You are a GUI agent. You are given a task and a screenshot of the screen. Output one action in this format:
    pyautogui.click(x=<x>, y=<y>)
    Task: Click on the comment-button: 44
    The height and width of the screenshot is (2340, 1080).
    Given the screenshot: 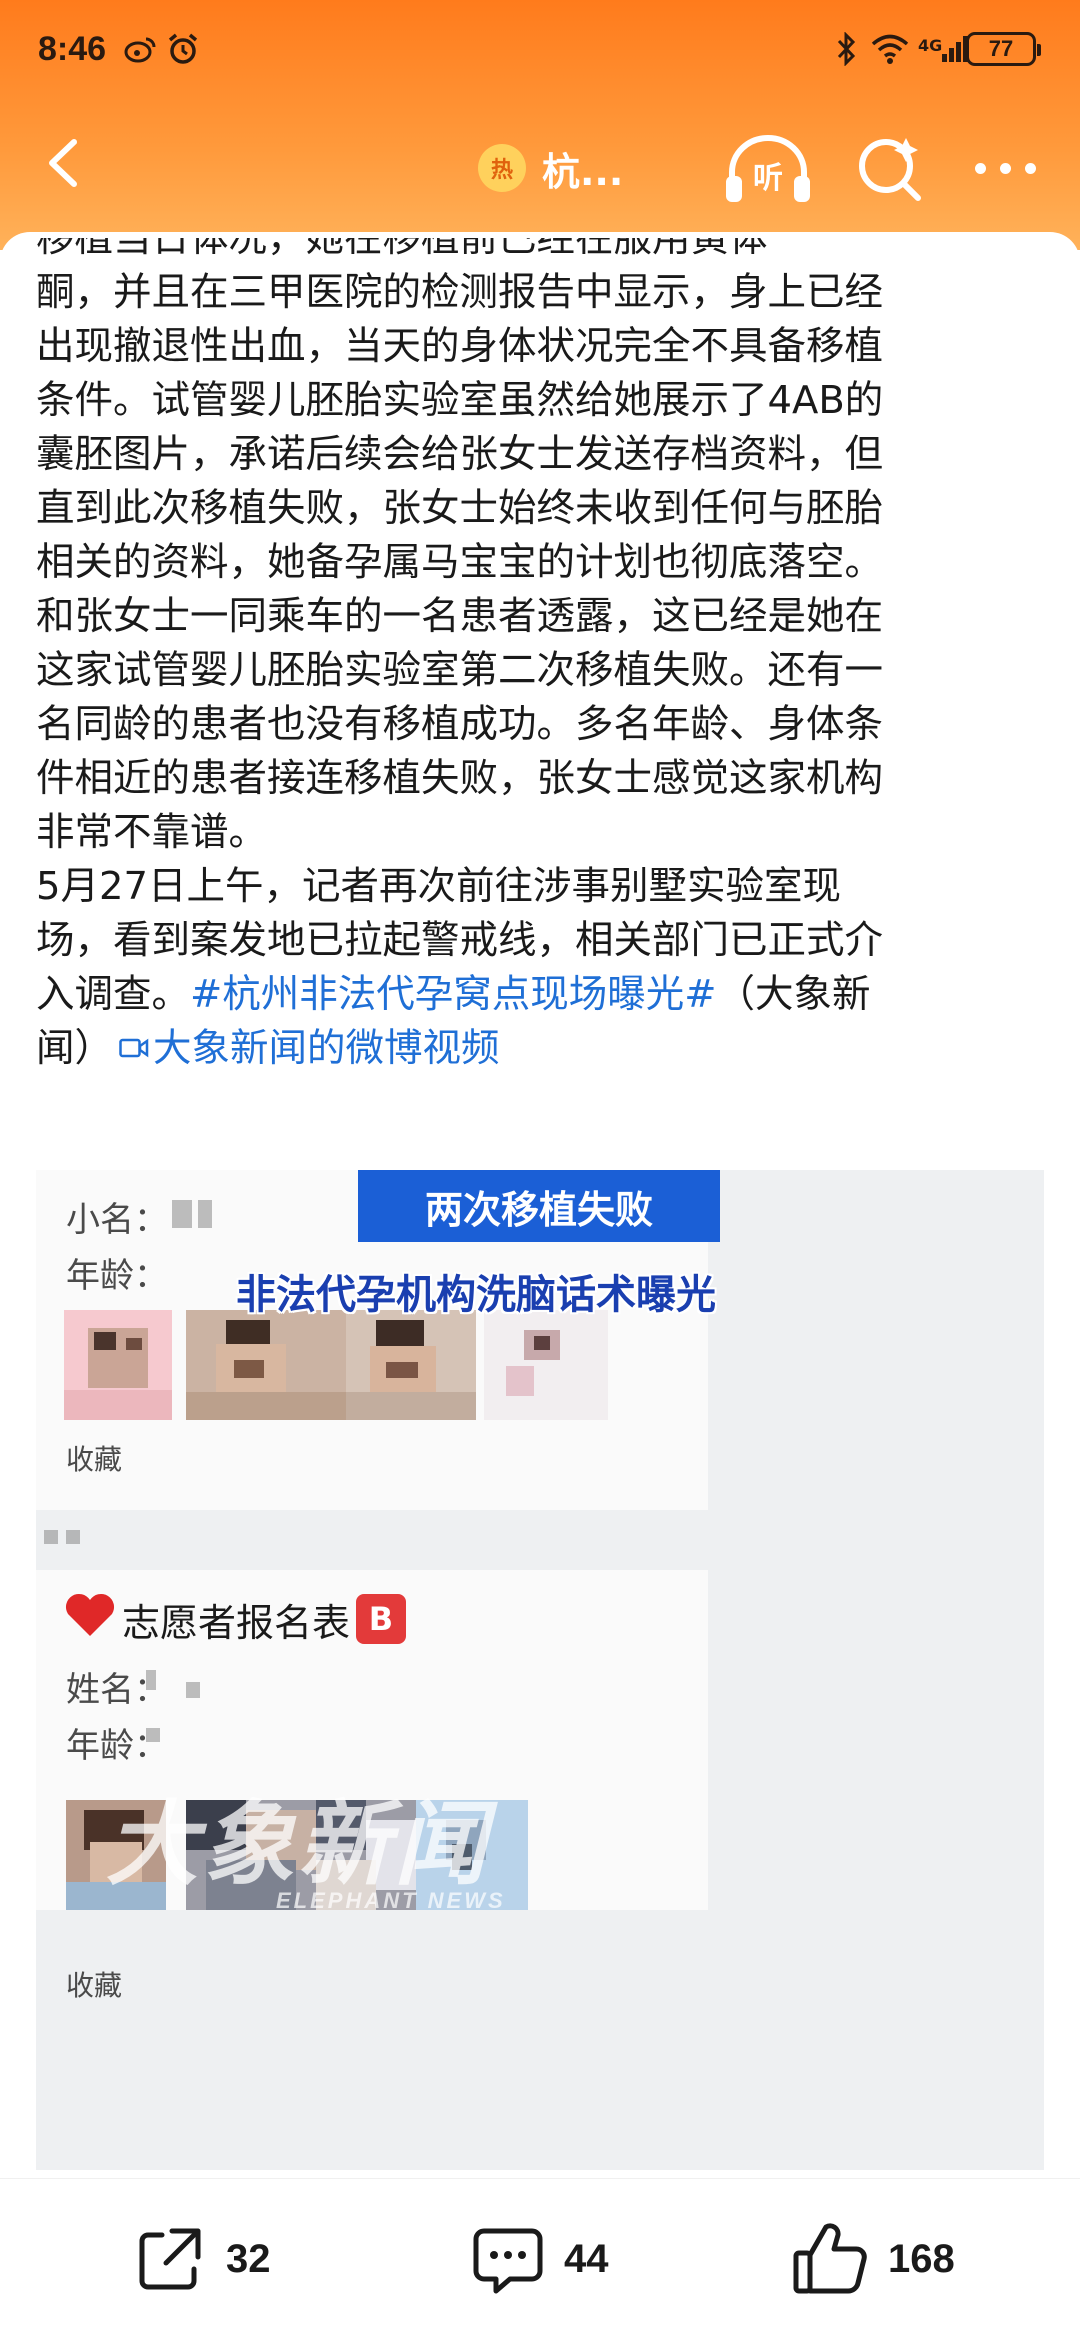 What is the action you would take?
    pyautogui.click(x=539, y=2259)
    